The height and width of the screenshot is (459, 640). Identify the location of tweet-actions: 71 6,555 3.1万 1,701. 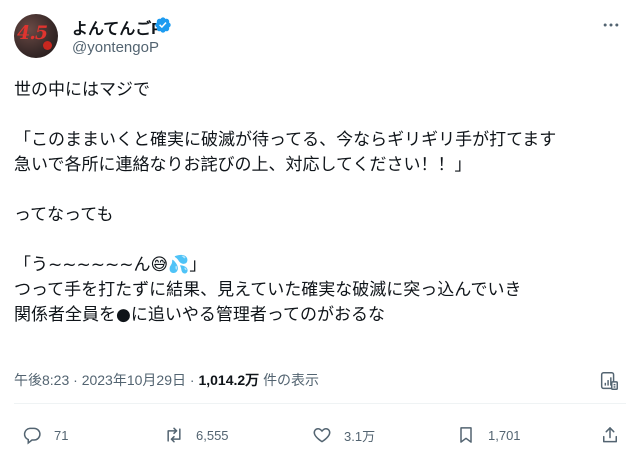
(320, 437).